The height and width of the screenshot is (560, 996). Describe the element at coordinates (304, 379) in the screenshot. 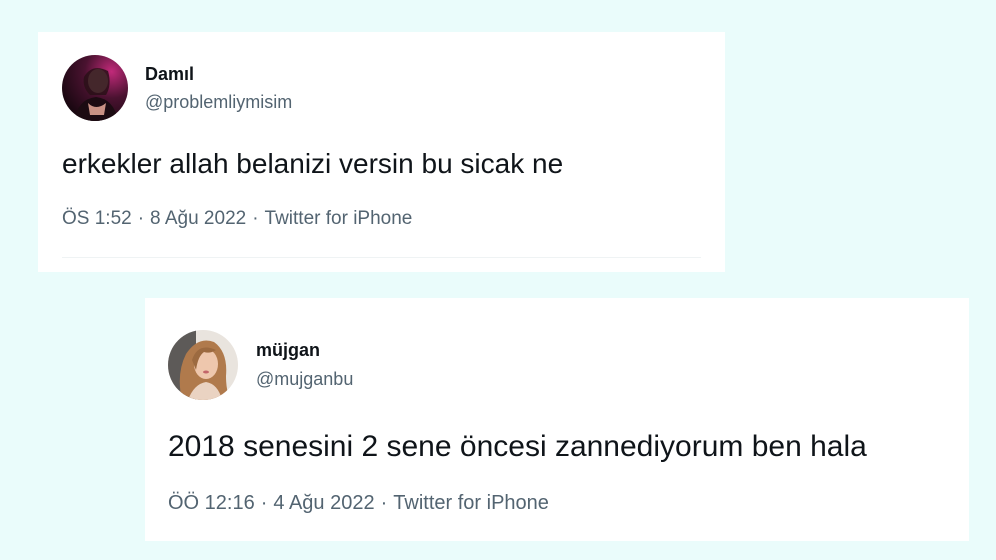

I see `user-handle: @mujganbu` at that location.